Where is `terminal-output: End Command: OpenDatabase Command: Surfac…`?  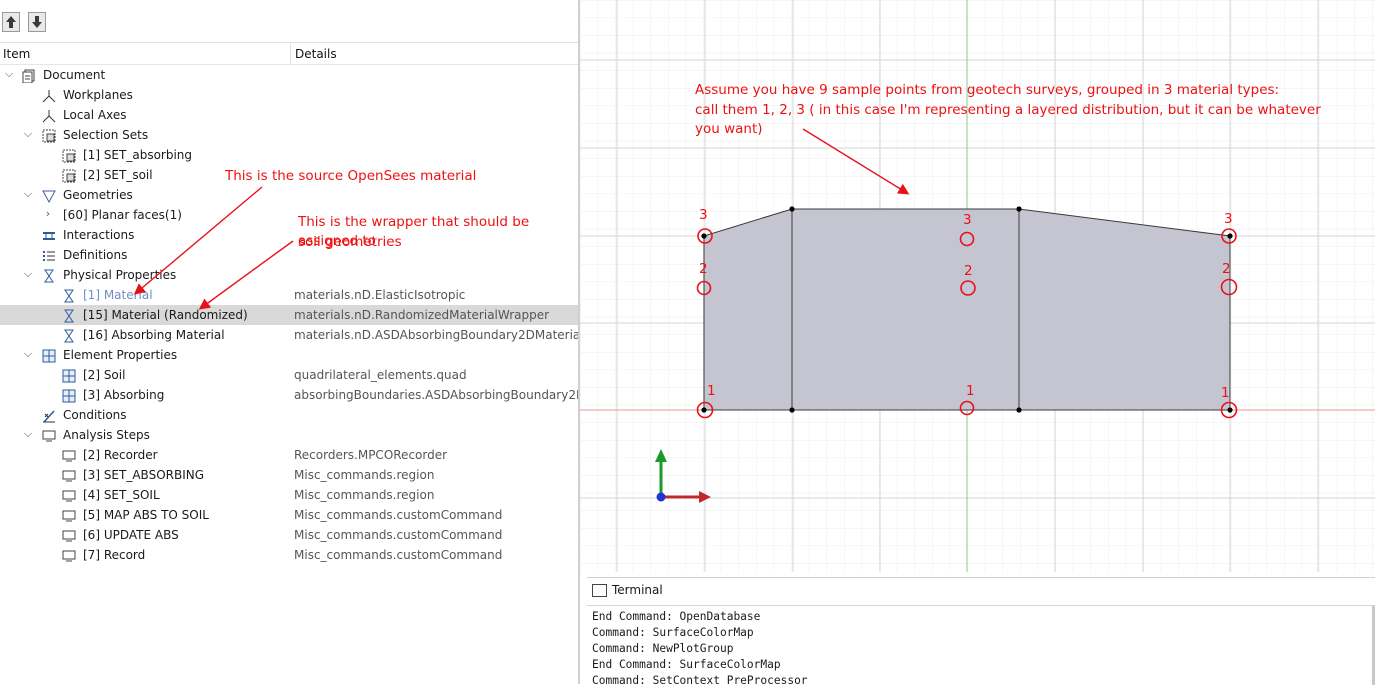 terminal-output: End Command: OpenDatabase Command: Surfac… is located at coordinates (700, 649).